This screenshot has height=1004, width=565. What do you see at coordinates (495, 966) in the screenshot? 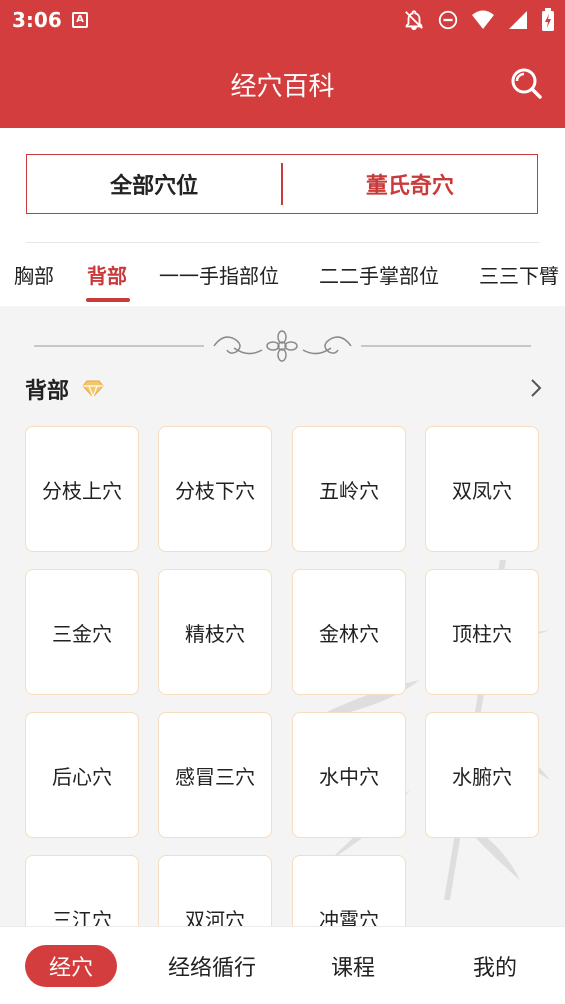
I see `nav-mine: 我的` at bounding box center [495, 966].